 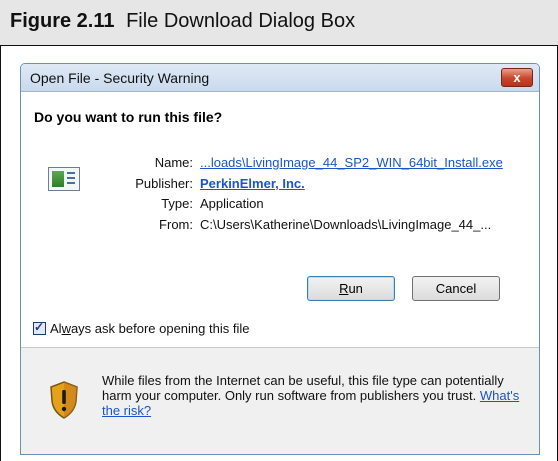 What do you see at coordinates (456, 288) in the screenshot?
I see `cancel-button: Cancel` at bounding box center [456, 288].